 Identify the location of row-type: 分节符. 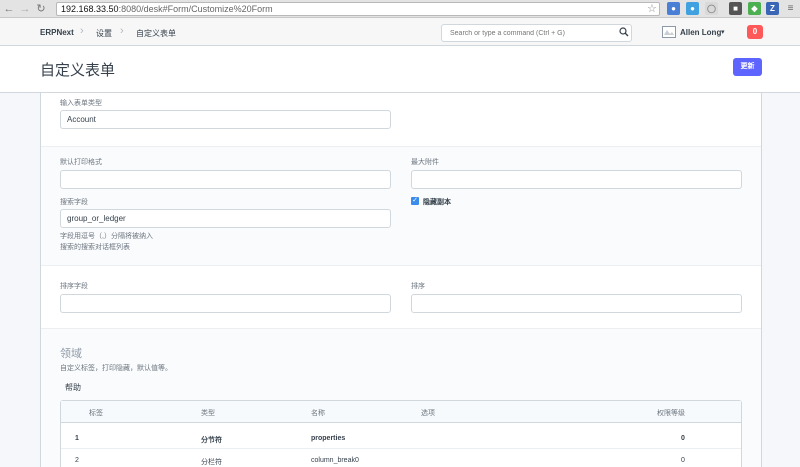
(211, 440).